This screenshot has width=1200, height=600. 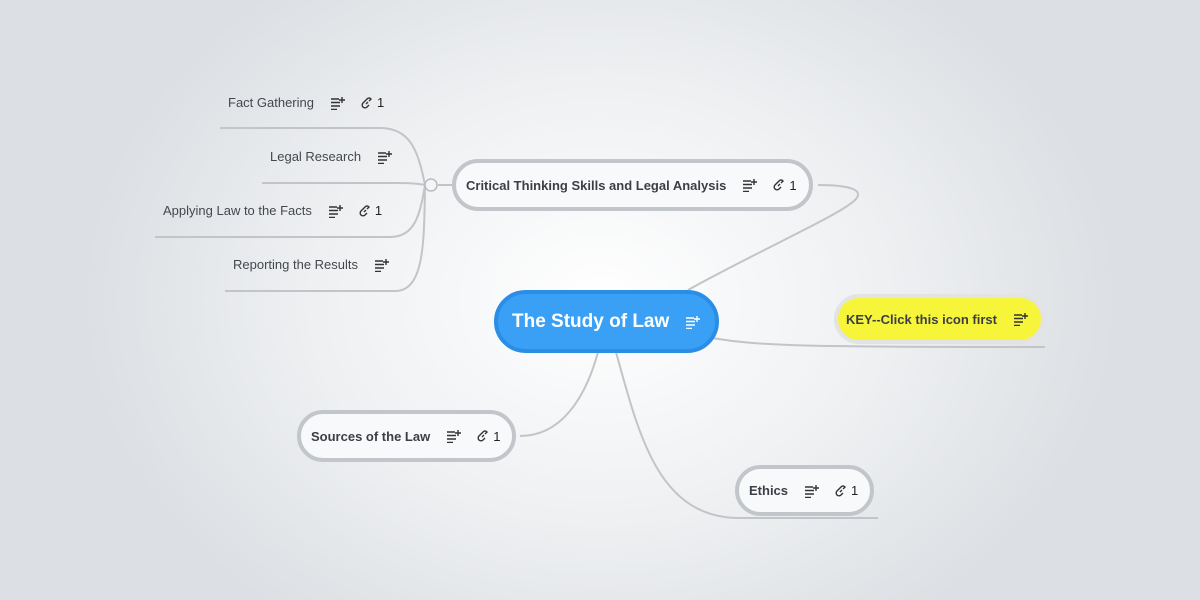 I want to click on leaf-applying-law: Applying Law to the Facts 1, so click(x=272, y=210).